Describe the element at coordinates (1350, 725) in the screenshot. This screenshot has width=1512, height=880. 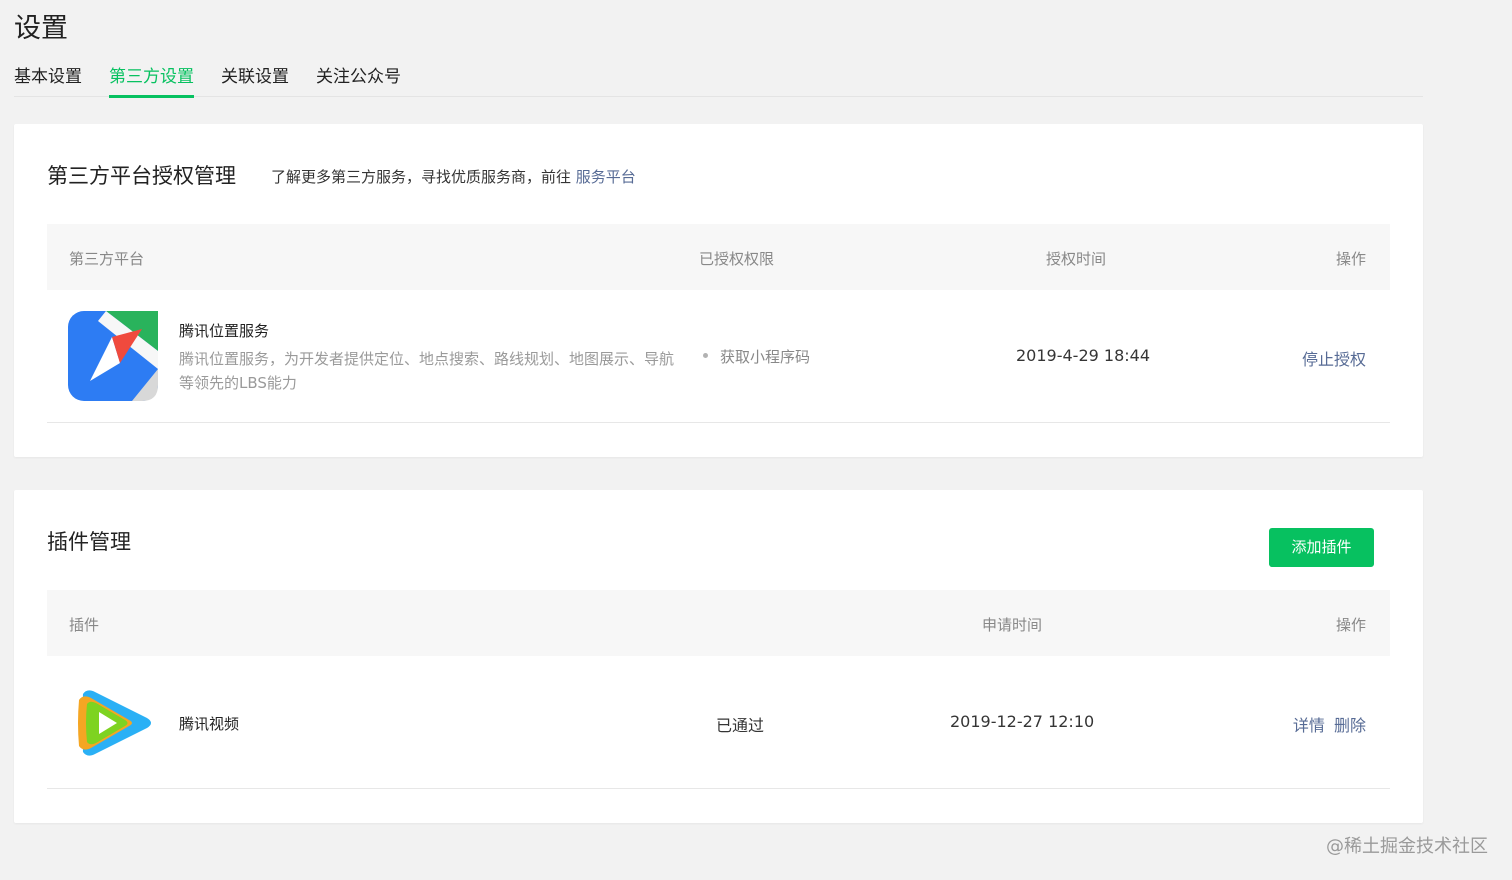
I see `plugin-delete-link: 删除` at that location.